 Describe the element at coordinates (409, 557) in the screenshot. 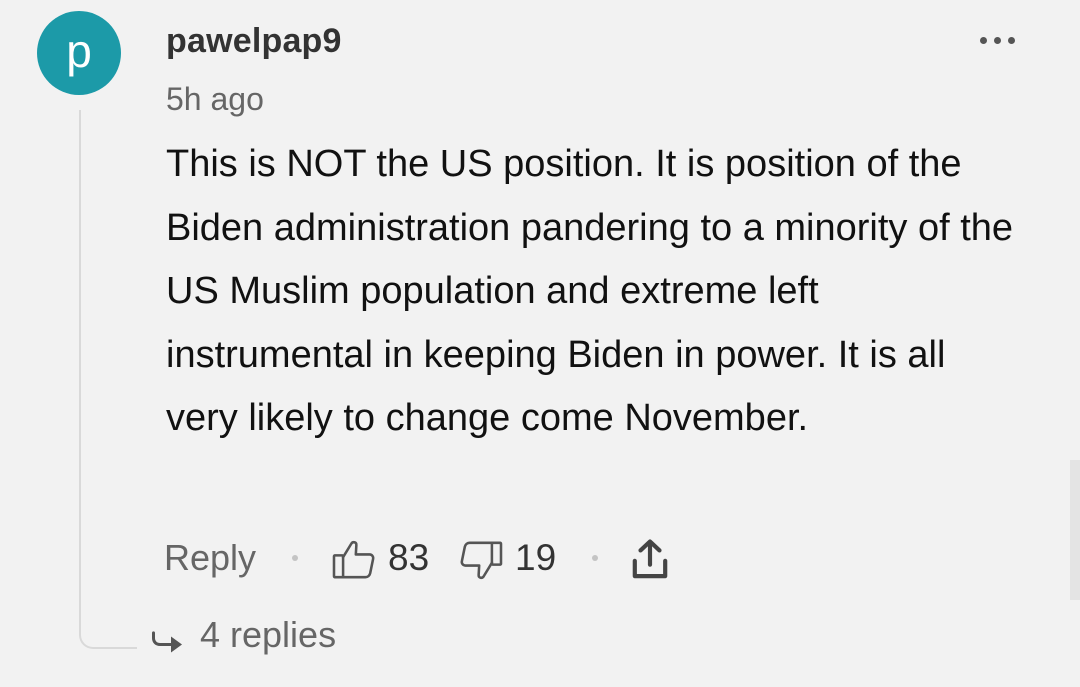

I see `upvote-count: 83` at that location.